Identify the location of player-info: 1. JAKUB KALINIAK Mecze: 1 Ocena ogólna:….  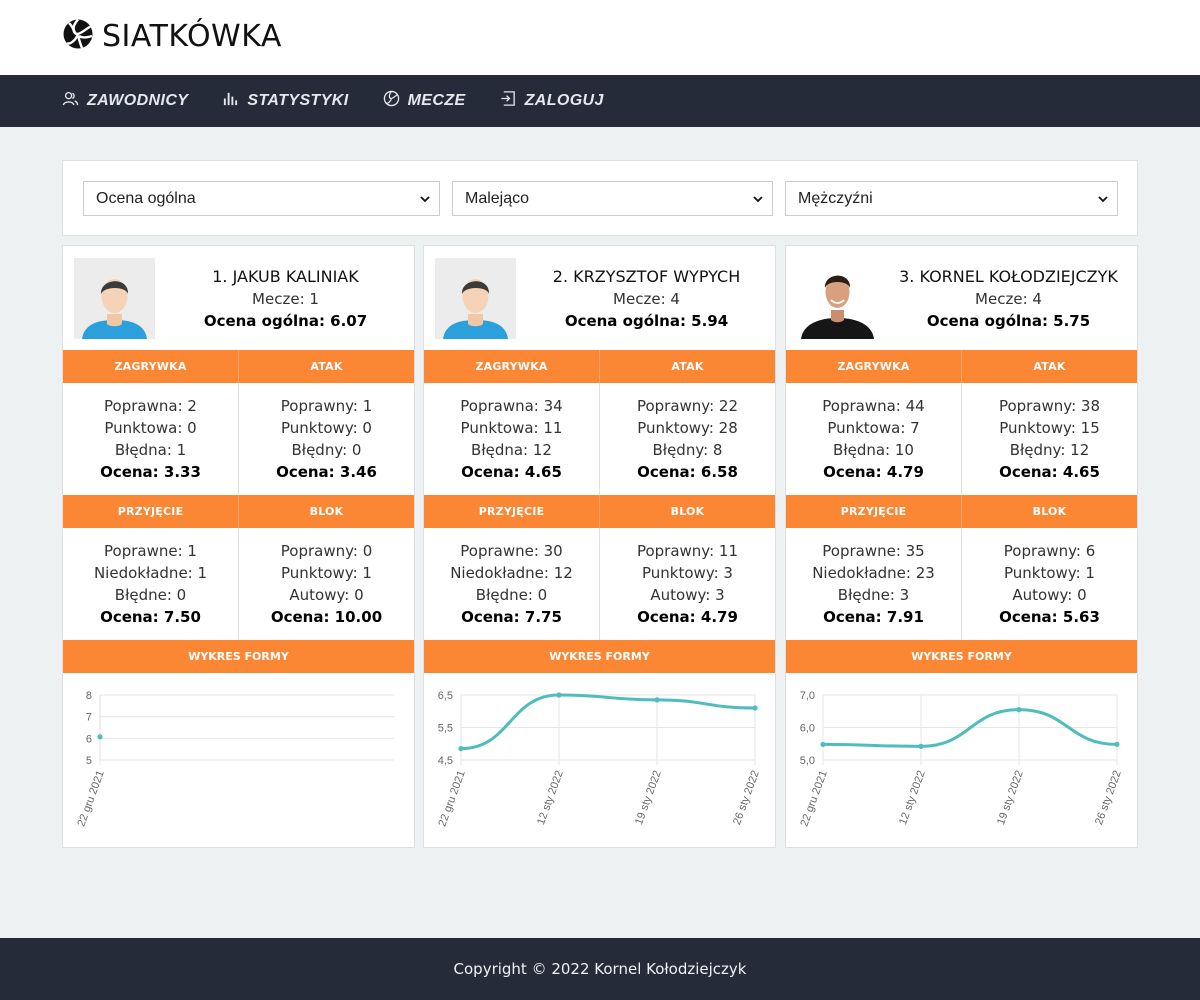
(285, 299).